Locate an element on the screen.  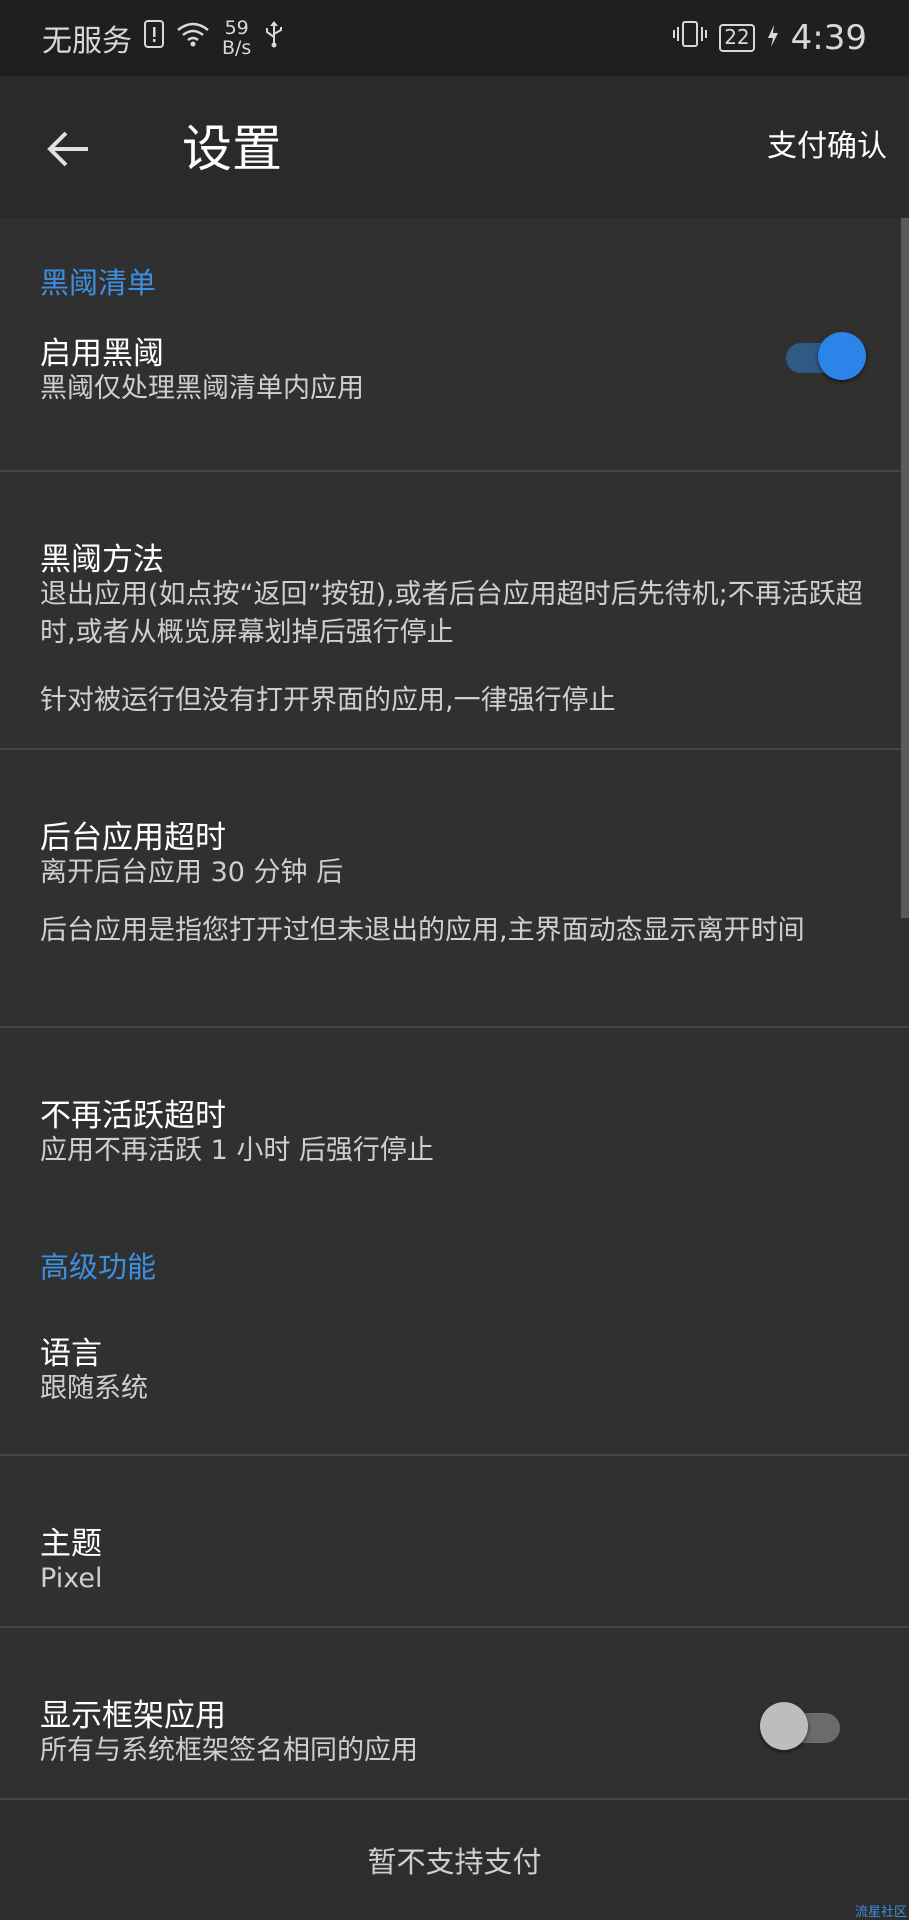
setting-enable-title: 启用黑阈 is located at coordinates (102, 354).